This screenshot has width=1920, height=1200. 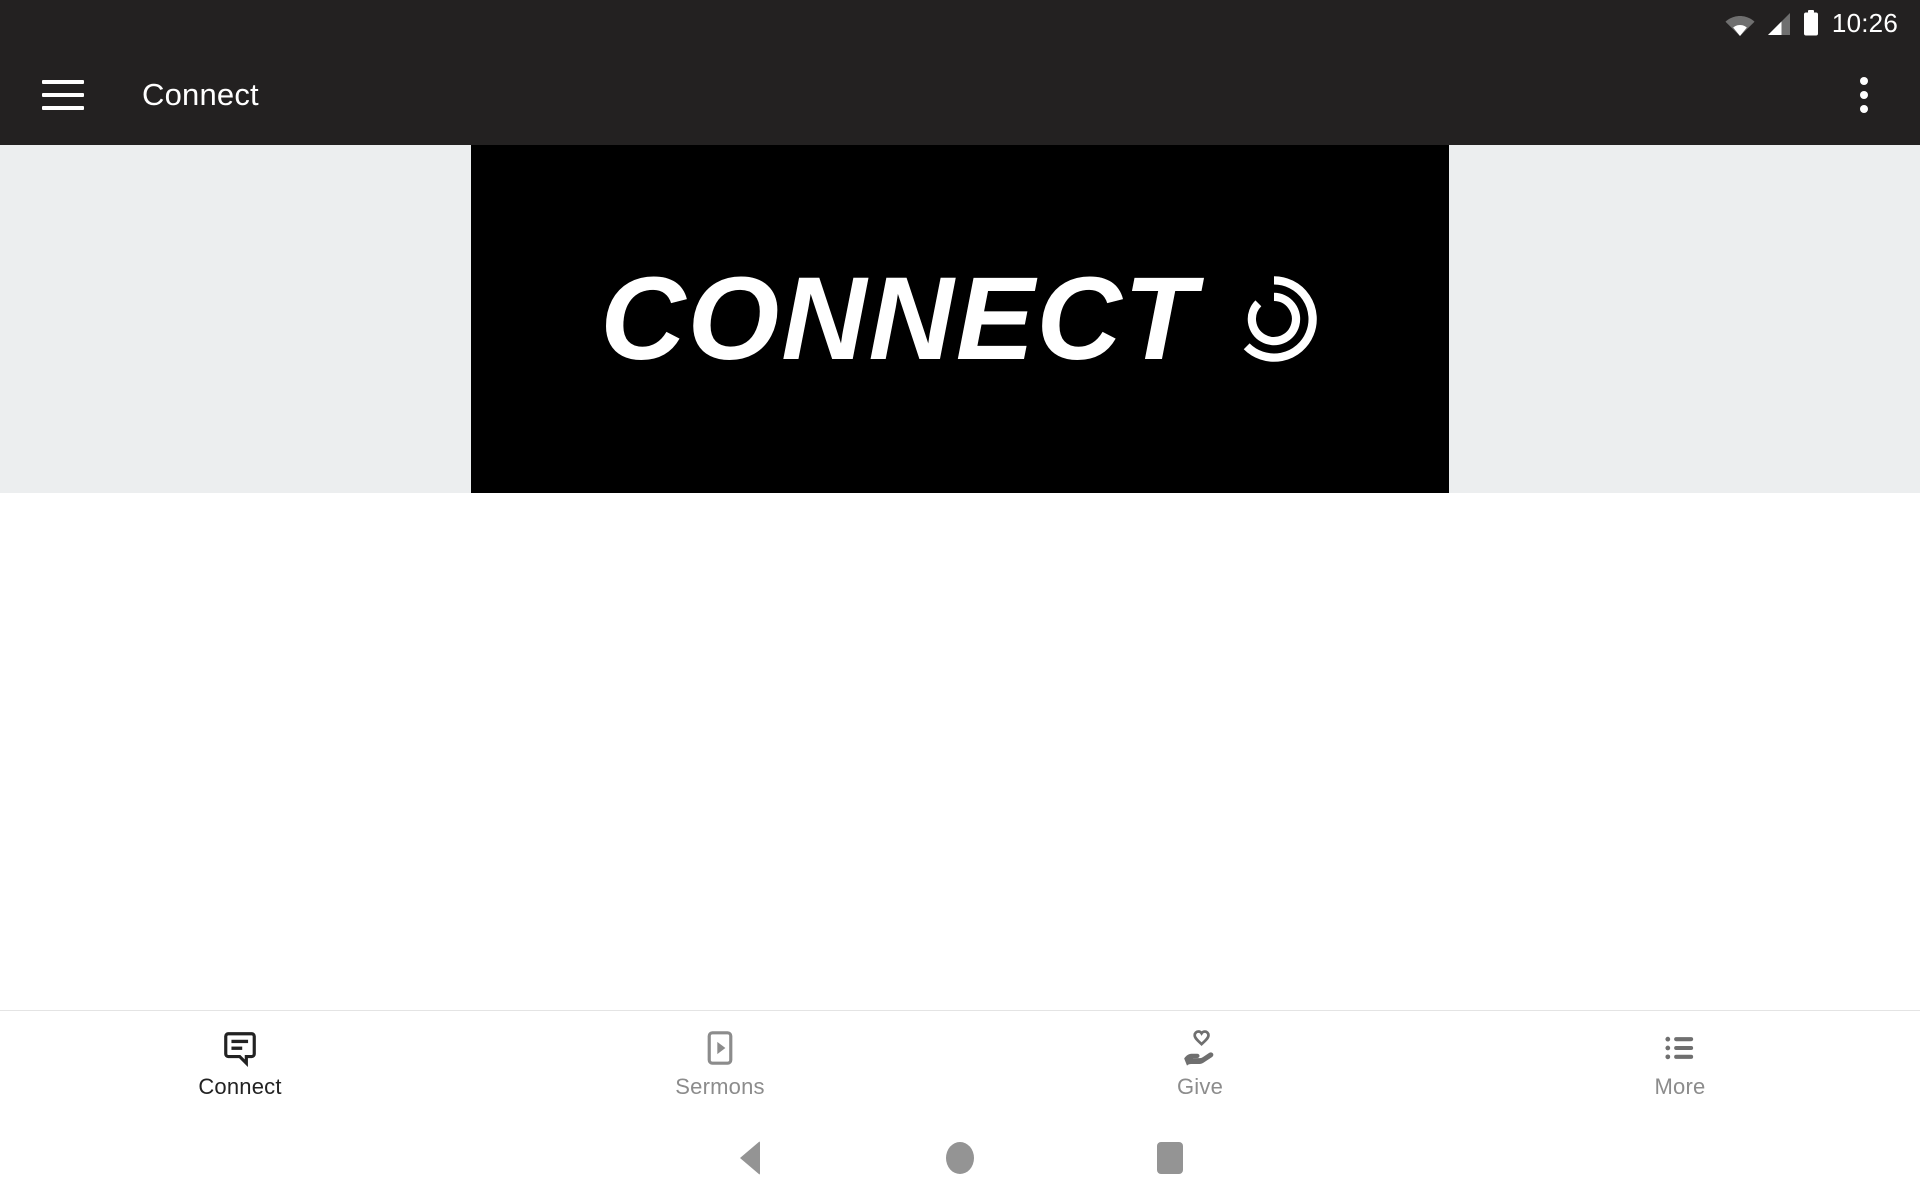 I want to click on tab-more: More, so click(x=1680, y=1063).